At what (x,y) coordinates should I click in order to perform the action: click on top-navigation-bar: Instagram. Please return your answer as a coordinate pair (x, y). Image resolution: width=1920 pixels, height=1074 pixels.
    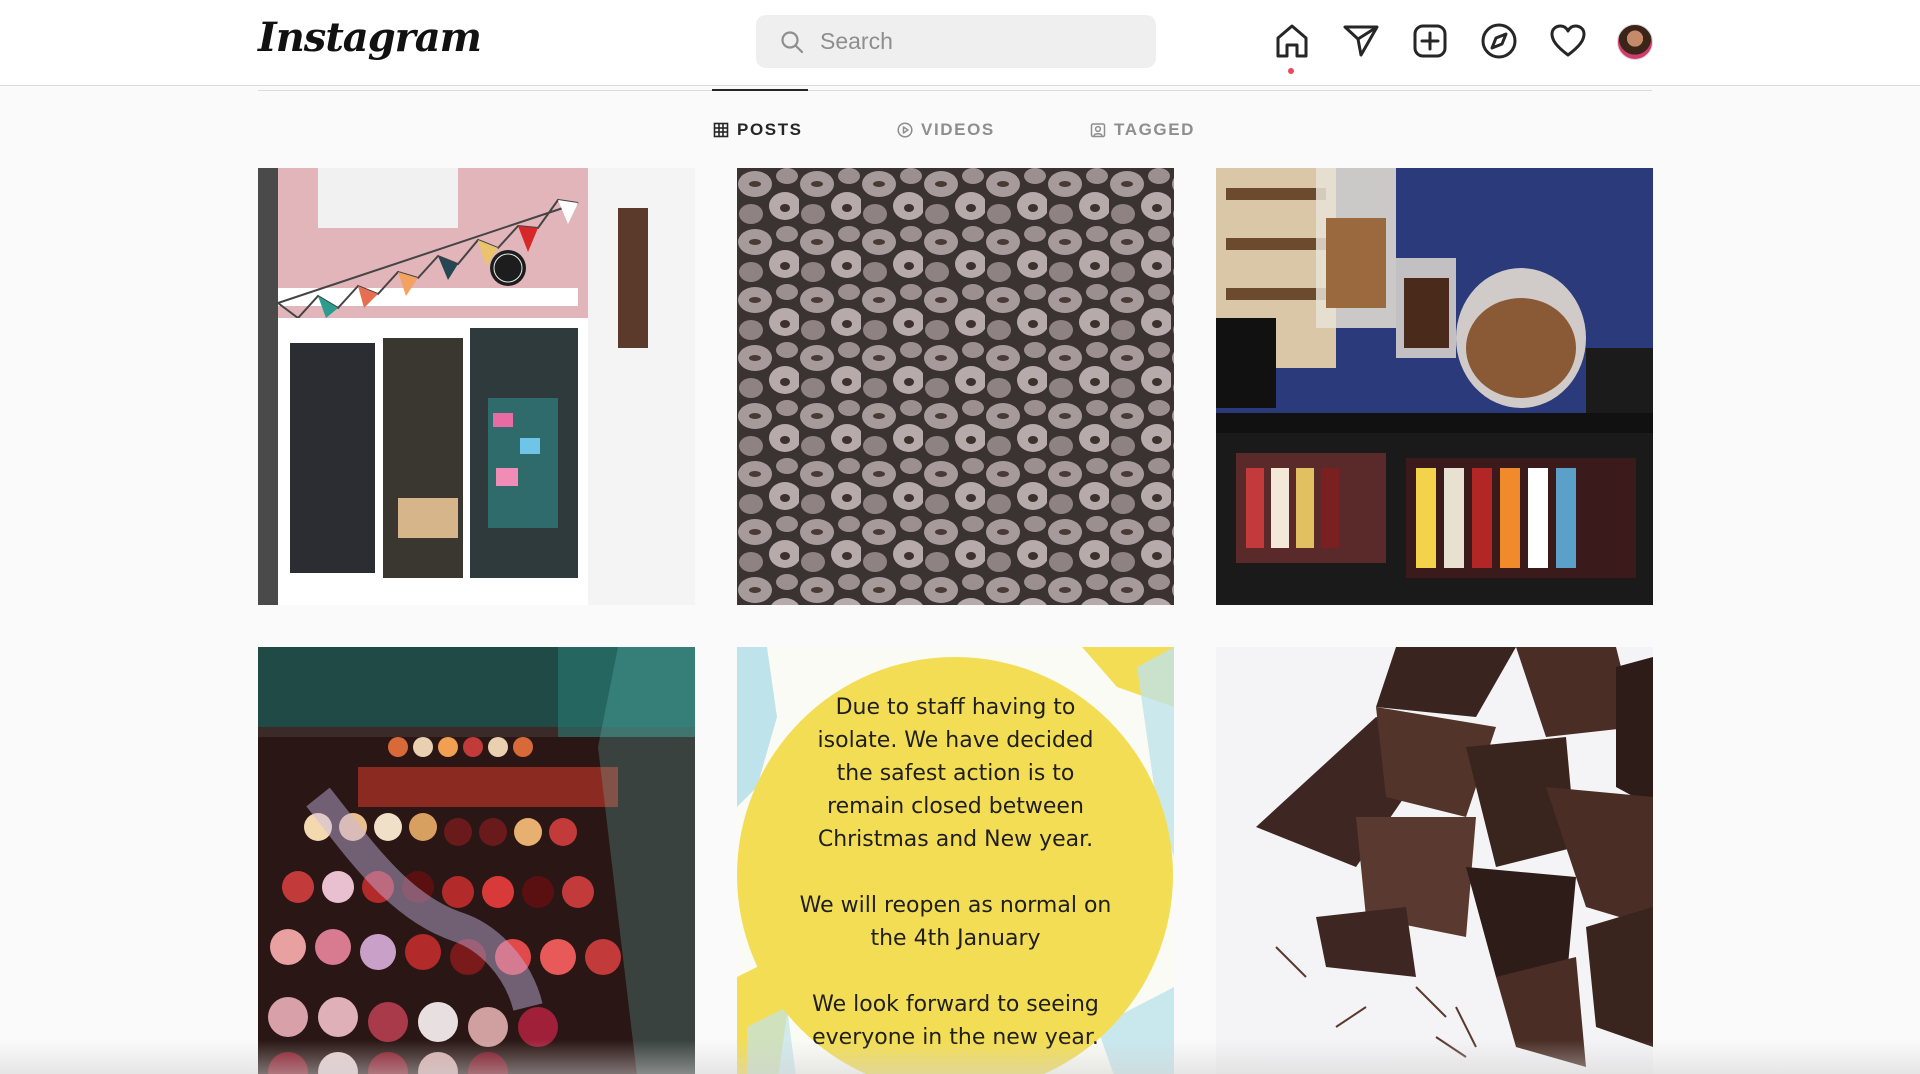
    Looking at the image, I should click on (960, 43).